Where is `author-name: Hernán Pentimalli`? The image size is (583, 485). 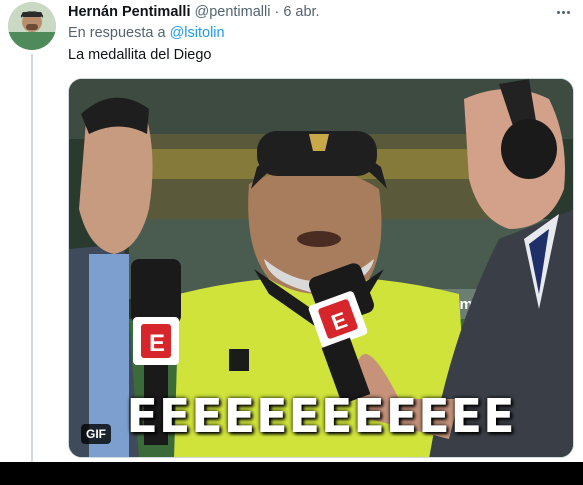
author-name: Hernán Pentimalli is located at coordinates (129, 12).